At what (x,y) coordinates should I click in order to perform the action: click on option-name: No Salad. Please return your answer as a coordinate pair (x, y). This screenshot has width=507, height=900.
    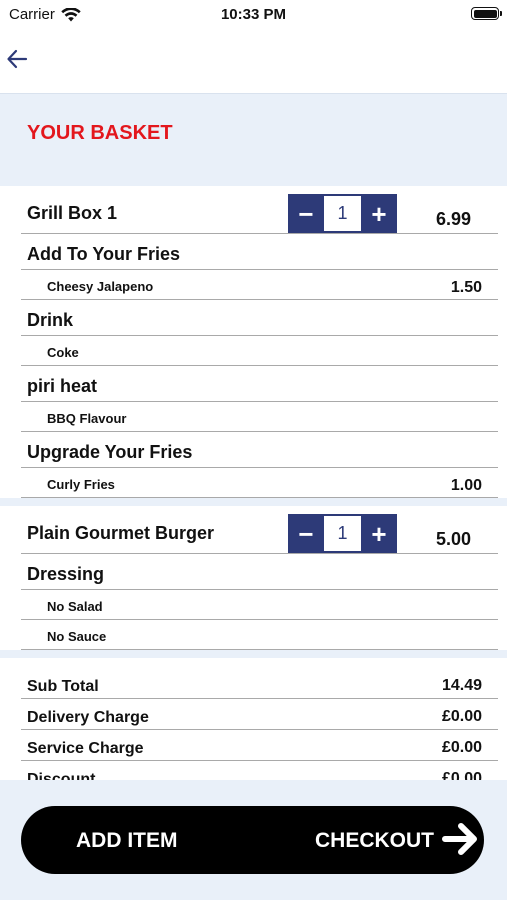
    Looking at the image, I should click on (75, 606).